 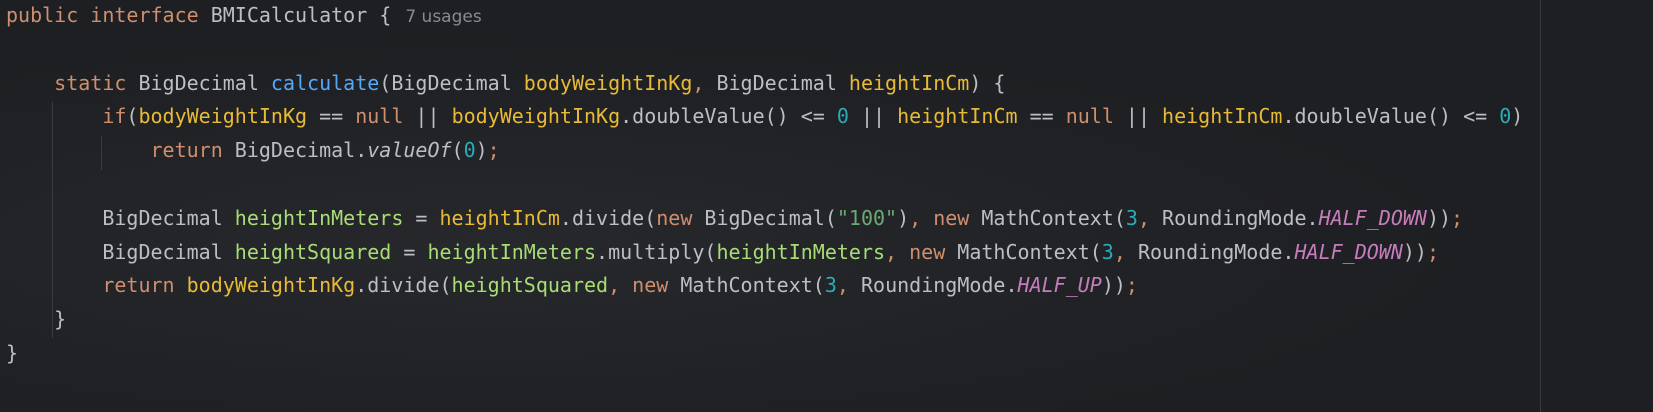 I want to click on code-token: "100", so click(x=867, y=217).